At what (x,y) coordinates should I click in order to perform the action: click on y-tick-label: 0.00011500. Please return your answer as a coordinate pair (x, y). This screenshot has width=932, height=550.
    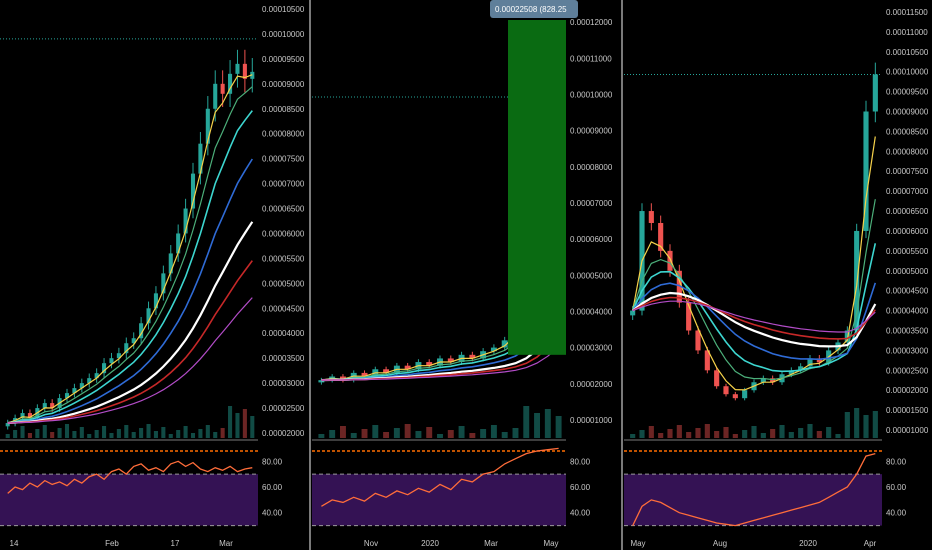
    Looking at the image, I should click on (907, 12).